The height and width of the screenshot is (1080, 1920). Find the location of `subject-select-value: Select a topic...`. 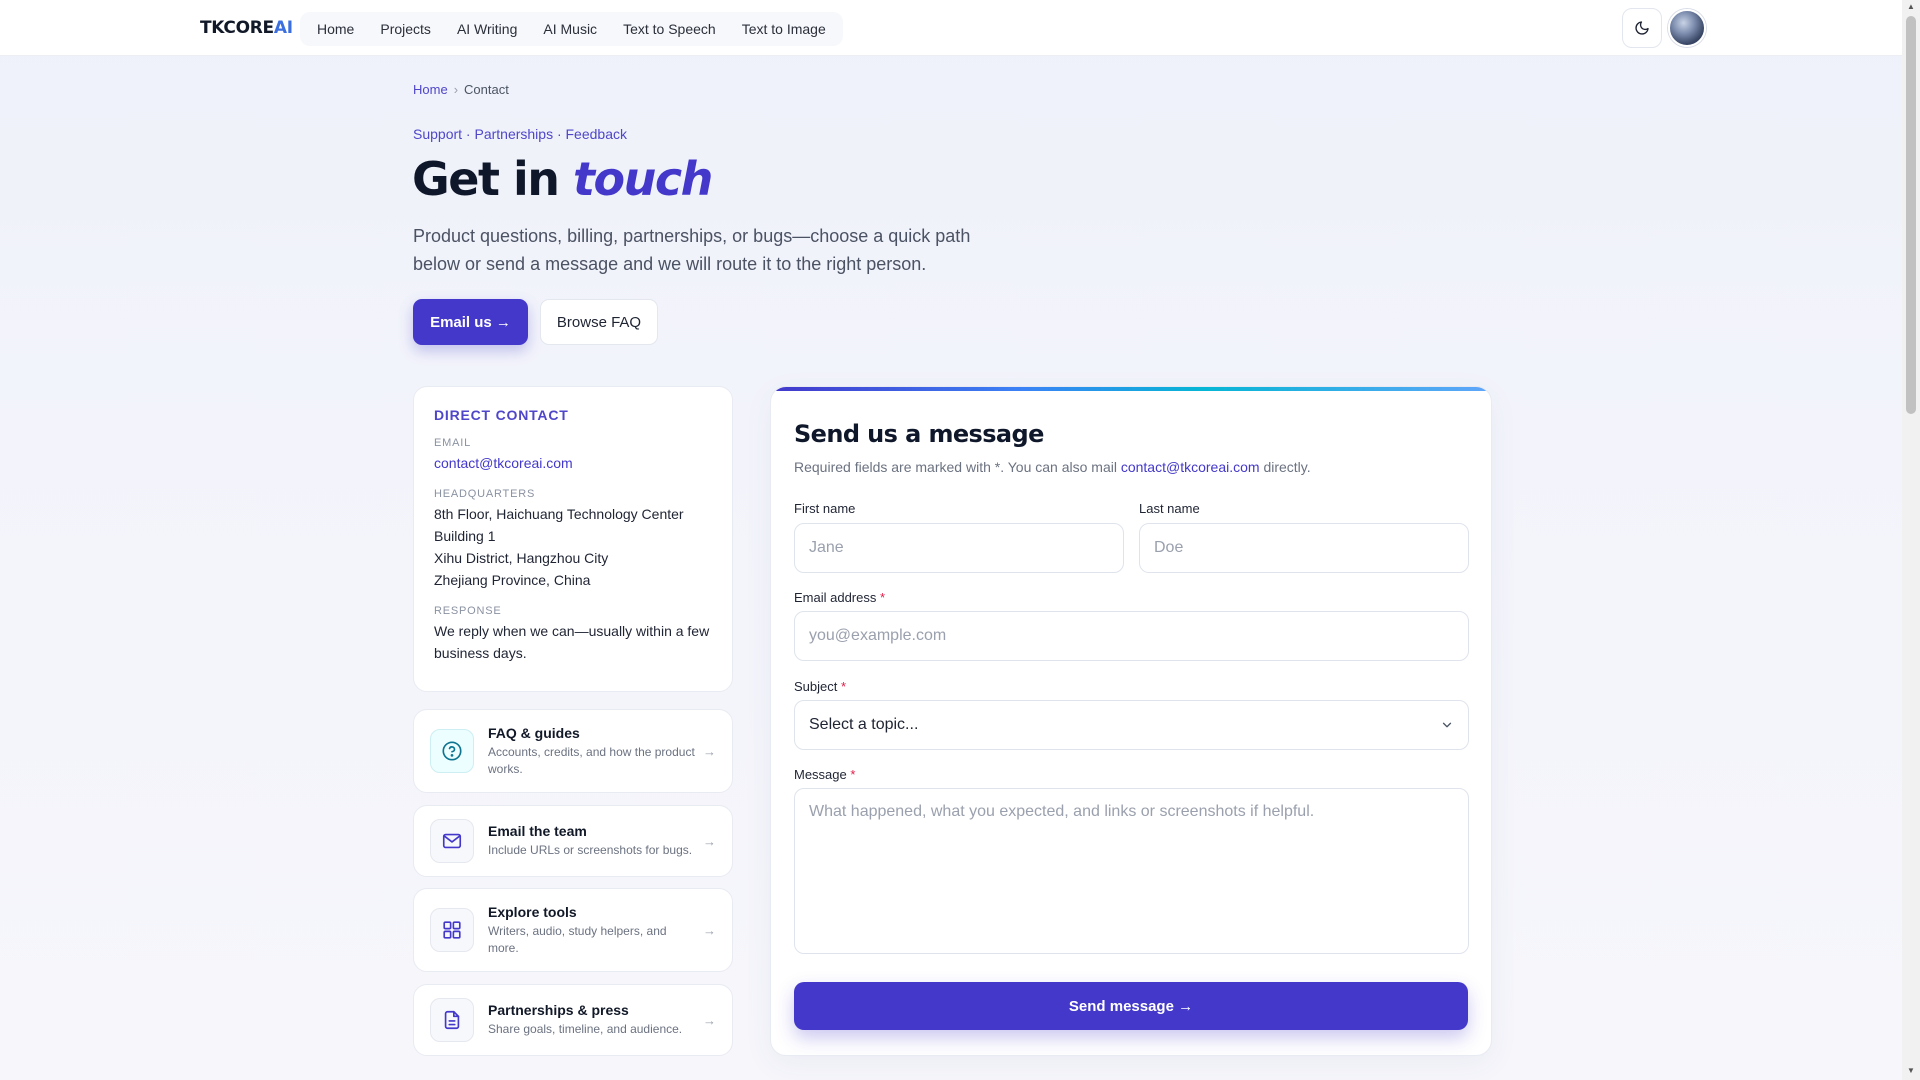

subject-select-value: Select a topic... is located at coordinates (864, 724).